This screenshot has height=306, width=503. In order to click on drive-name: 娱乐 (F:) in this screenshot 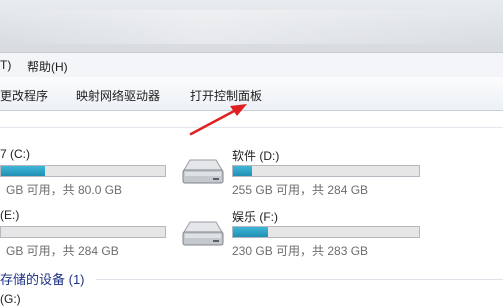, I will do `click(255, 217)`.